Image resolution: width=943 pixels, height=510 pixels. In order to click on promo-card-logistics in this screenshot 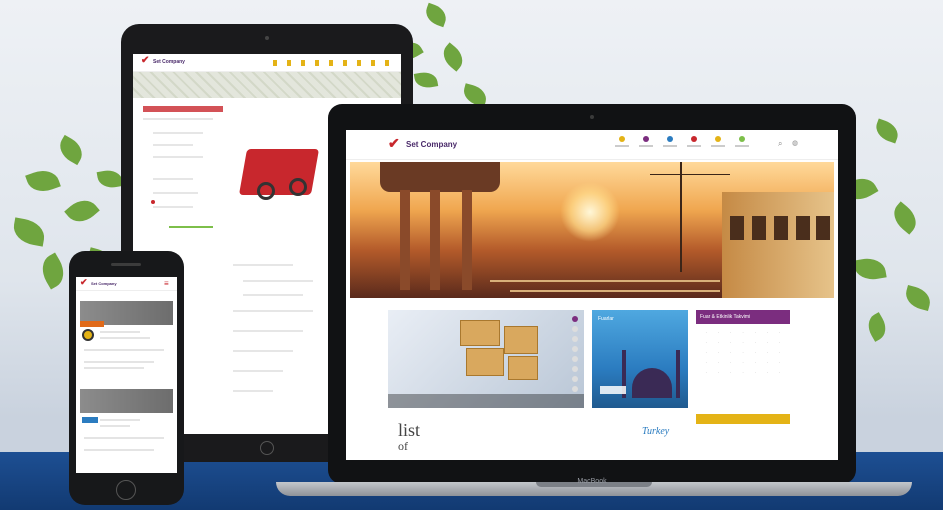, I will do `click(486, 359)`.